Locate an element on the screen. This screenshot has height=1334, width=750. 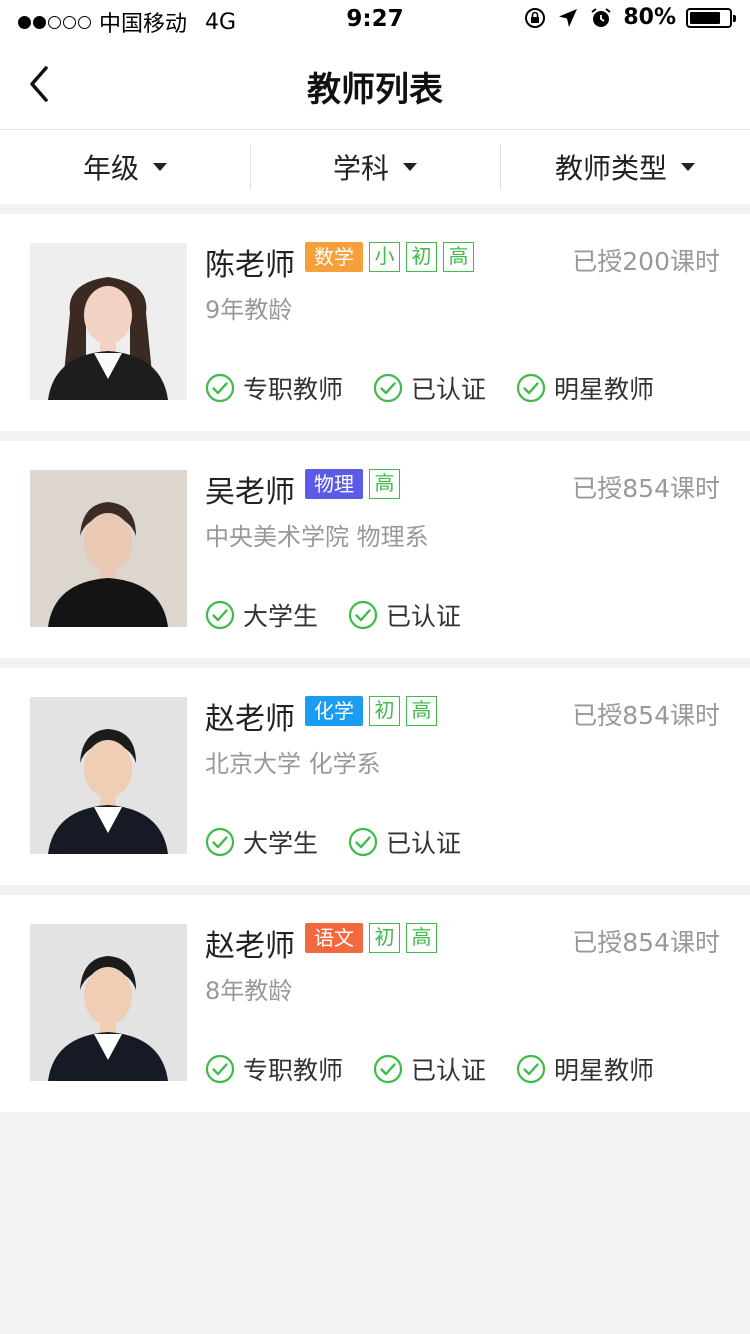
battery-fill is located at coordinates (705, 17).